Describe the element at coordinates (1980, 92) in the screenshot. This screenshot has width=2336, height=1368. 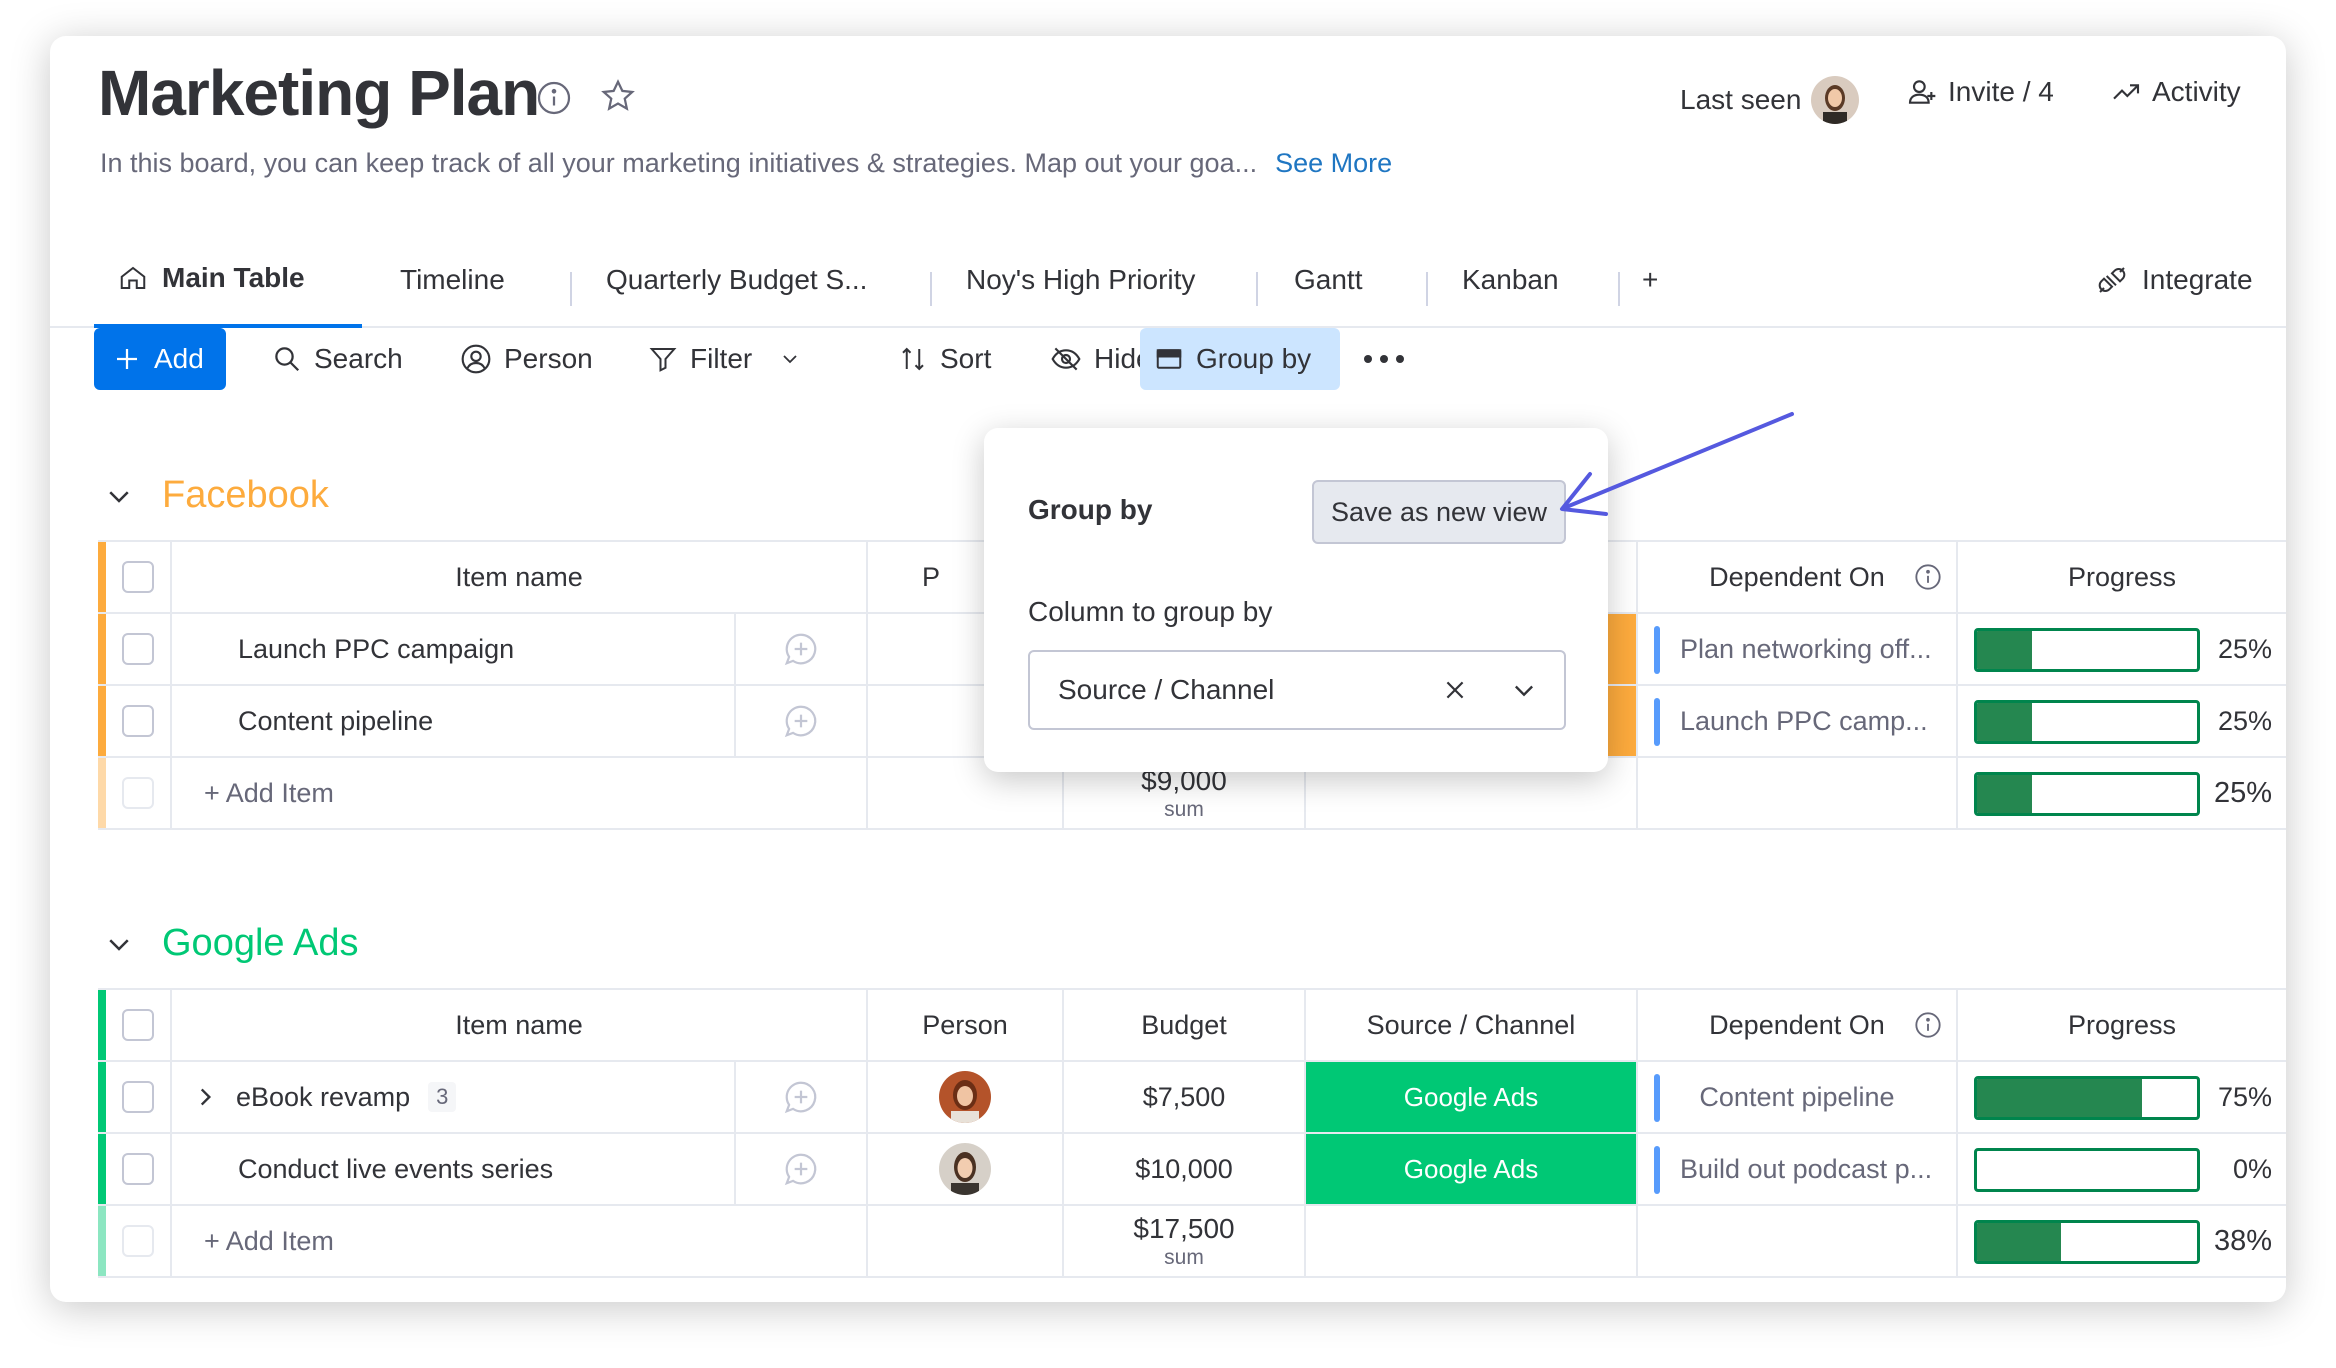
I see `invite-button: Invite / 4` at that location.